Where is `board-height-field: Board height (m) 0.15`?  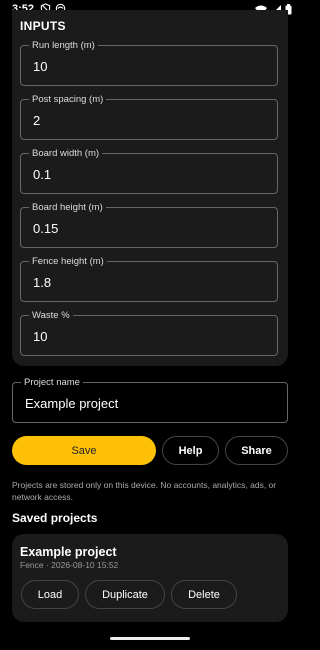
board-height-field: Board height (m) 0.15 is located at coordinates (149, 225).